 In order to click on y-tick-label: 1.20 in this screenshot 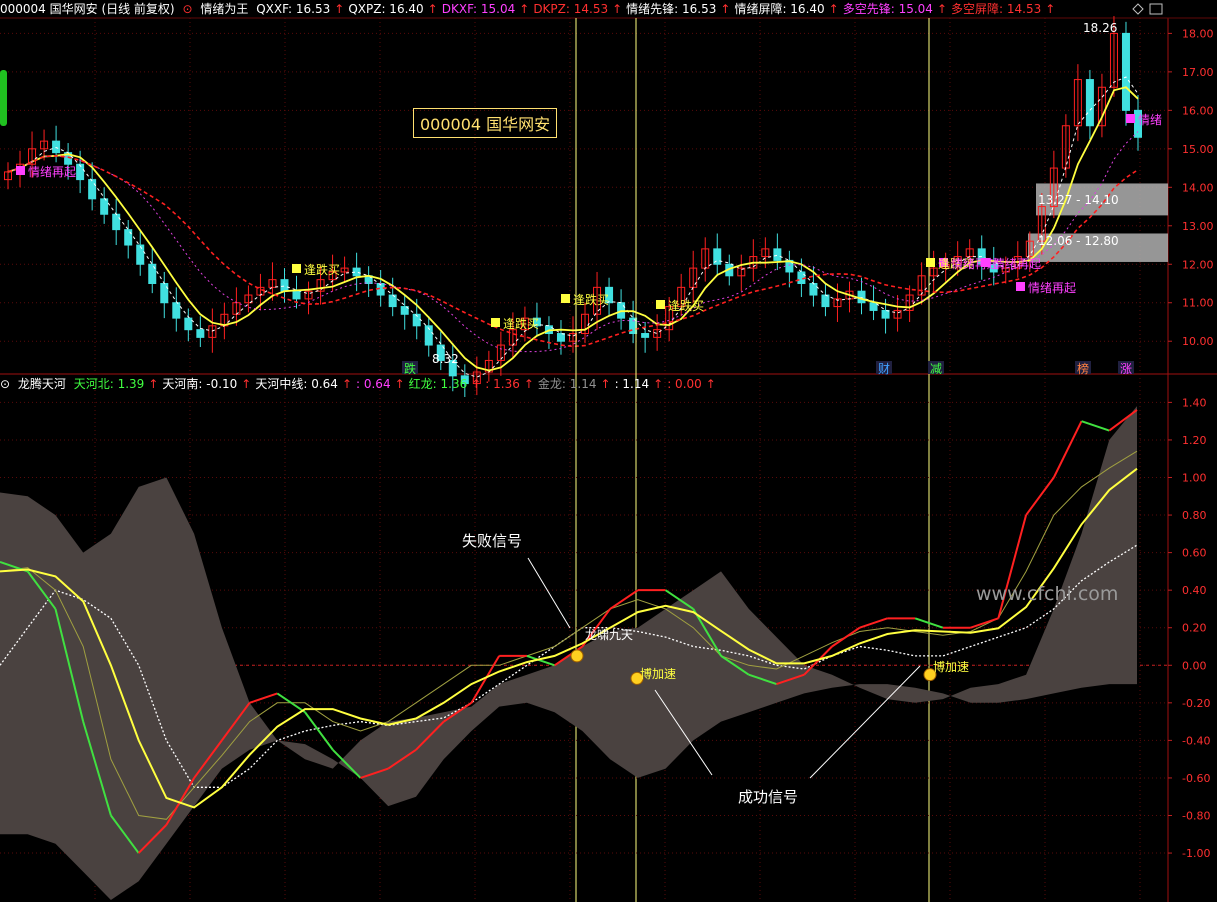, I will do `click(1194, 440)`.